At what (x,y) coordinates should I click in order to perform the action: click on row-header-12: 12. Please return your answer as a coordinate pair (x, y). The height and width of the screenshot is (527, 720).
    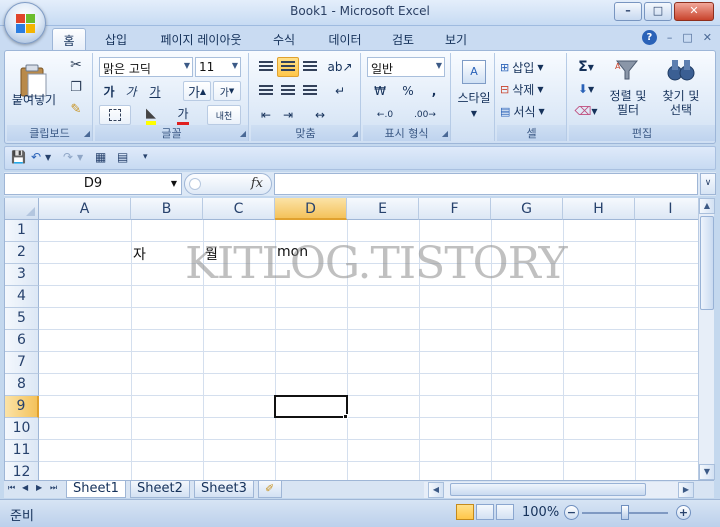
    Looking at the image, I should click on (22, 471).